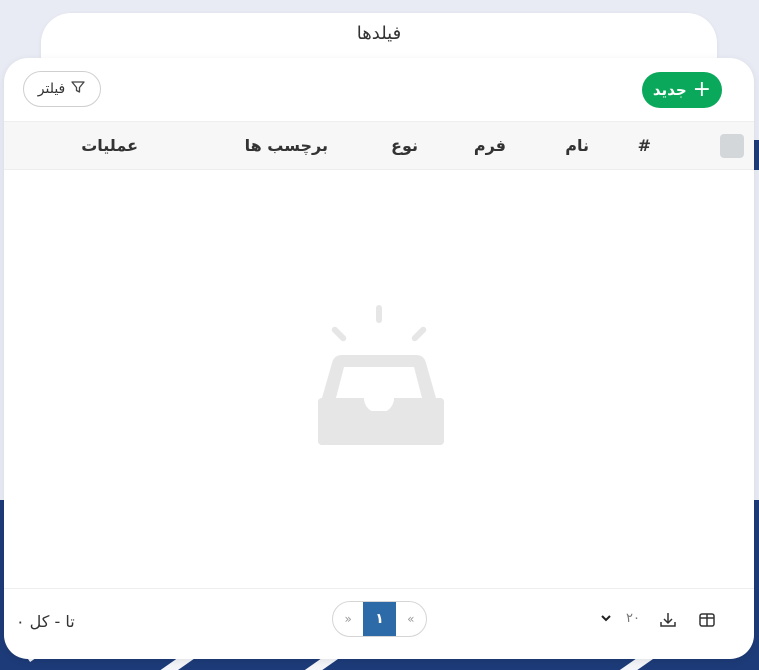  I want to click on new-button-label: جدید, so click(669, 90).